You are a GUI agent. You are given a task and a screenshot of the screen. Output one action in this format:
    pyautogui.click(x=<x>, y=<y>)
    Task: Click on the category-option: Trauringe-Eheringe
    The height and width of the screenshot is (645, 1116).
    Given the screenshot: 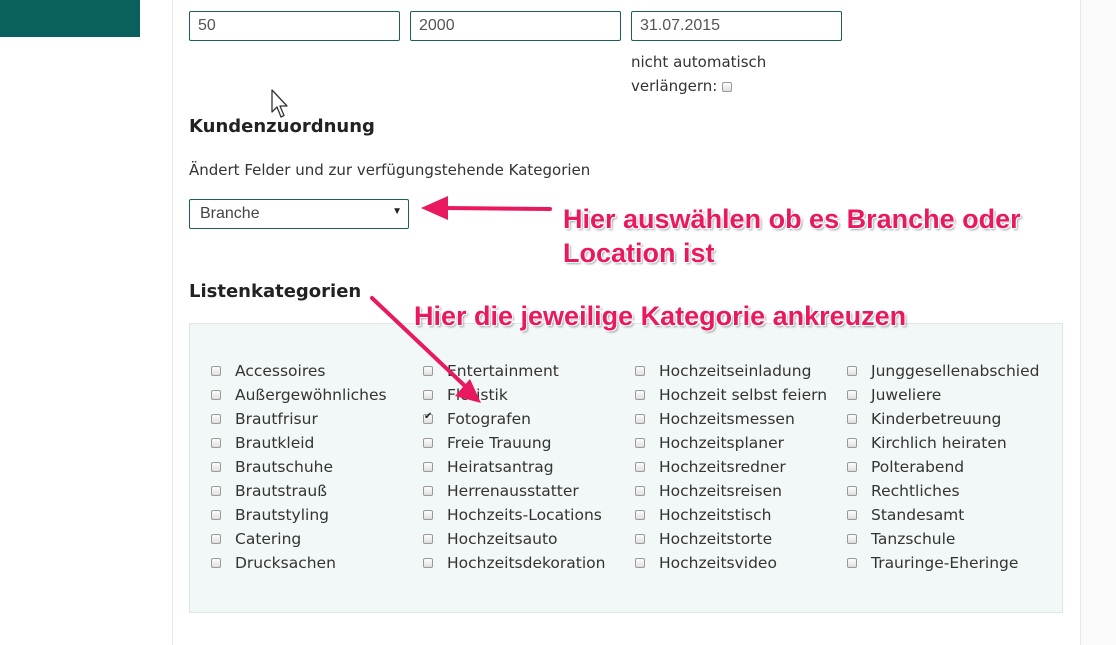 What is the action you would take?
    pyautogui.click(x=932, y=563)
    